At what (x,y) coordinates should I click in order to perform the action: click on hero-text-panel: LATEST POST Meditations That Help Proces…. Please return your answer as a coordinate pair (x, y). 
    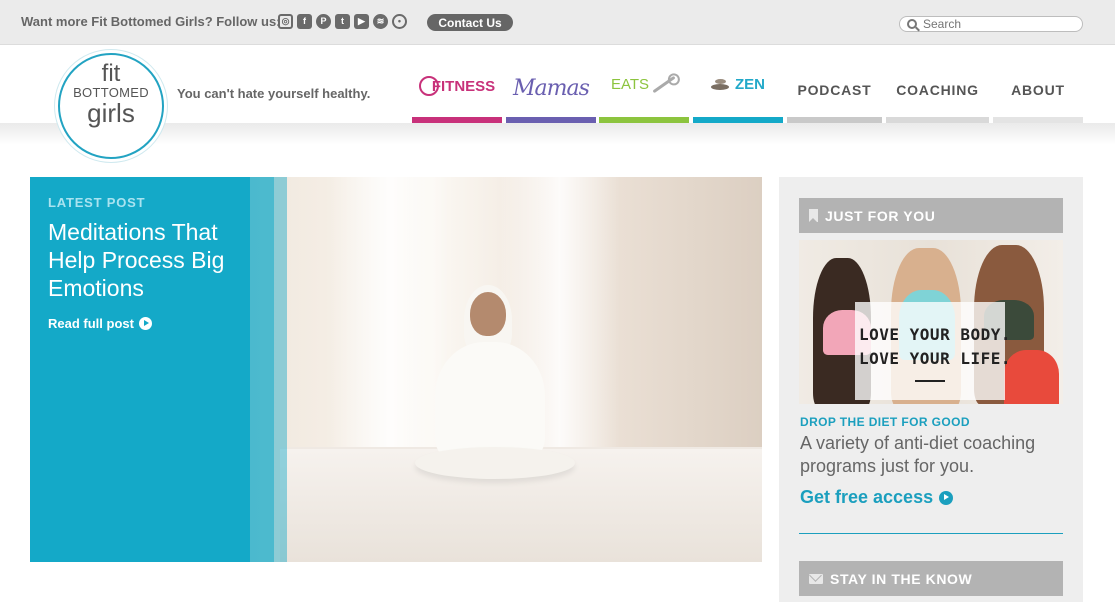
    Looking at the image, I should click on (140, 369).